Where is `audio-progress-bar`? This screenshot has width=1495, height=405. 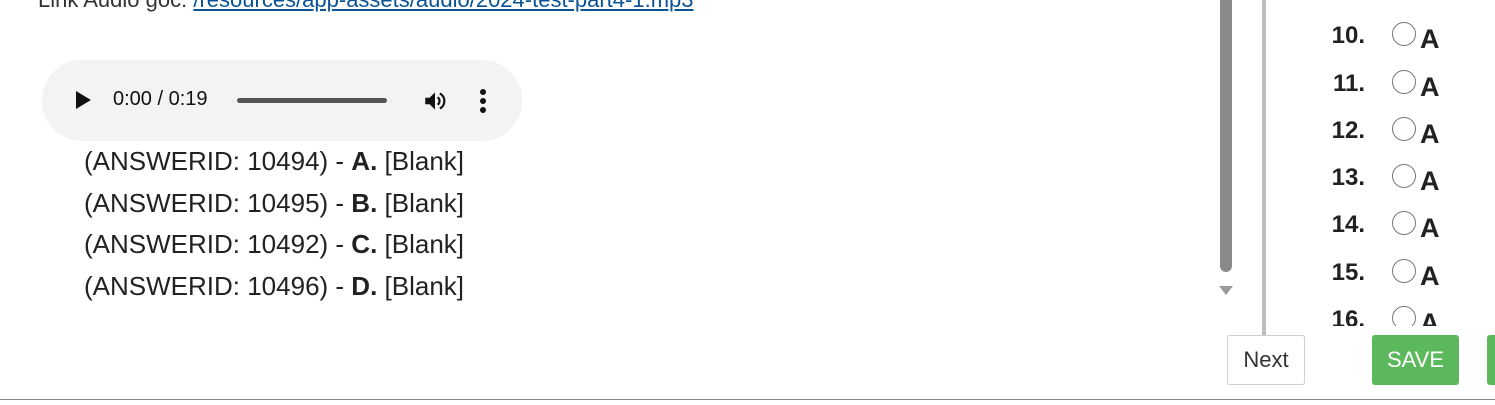 audio-progress-bar is located at coordinates (312, 100).